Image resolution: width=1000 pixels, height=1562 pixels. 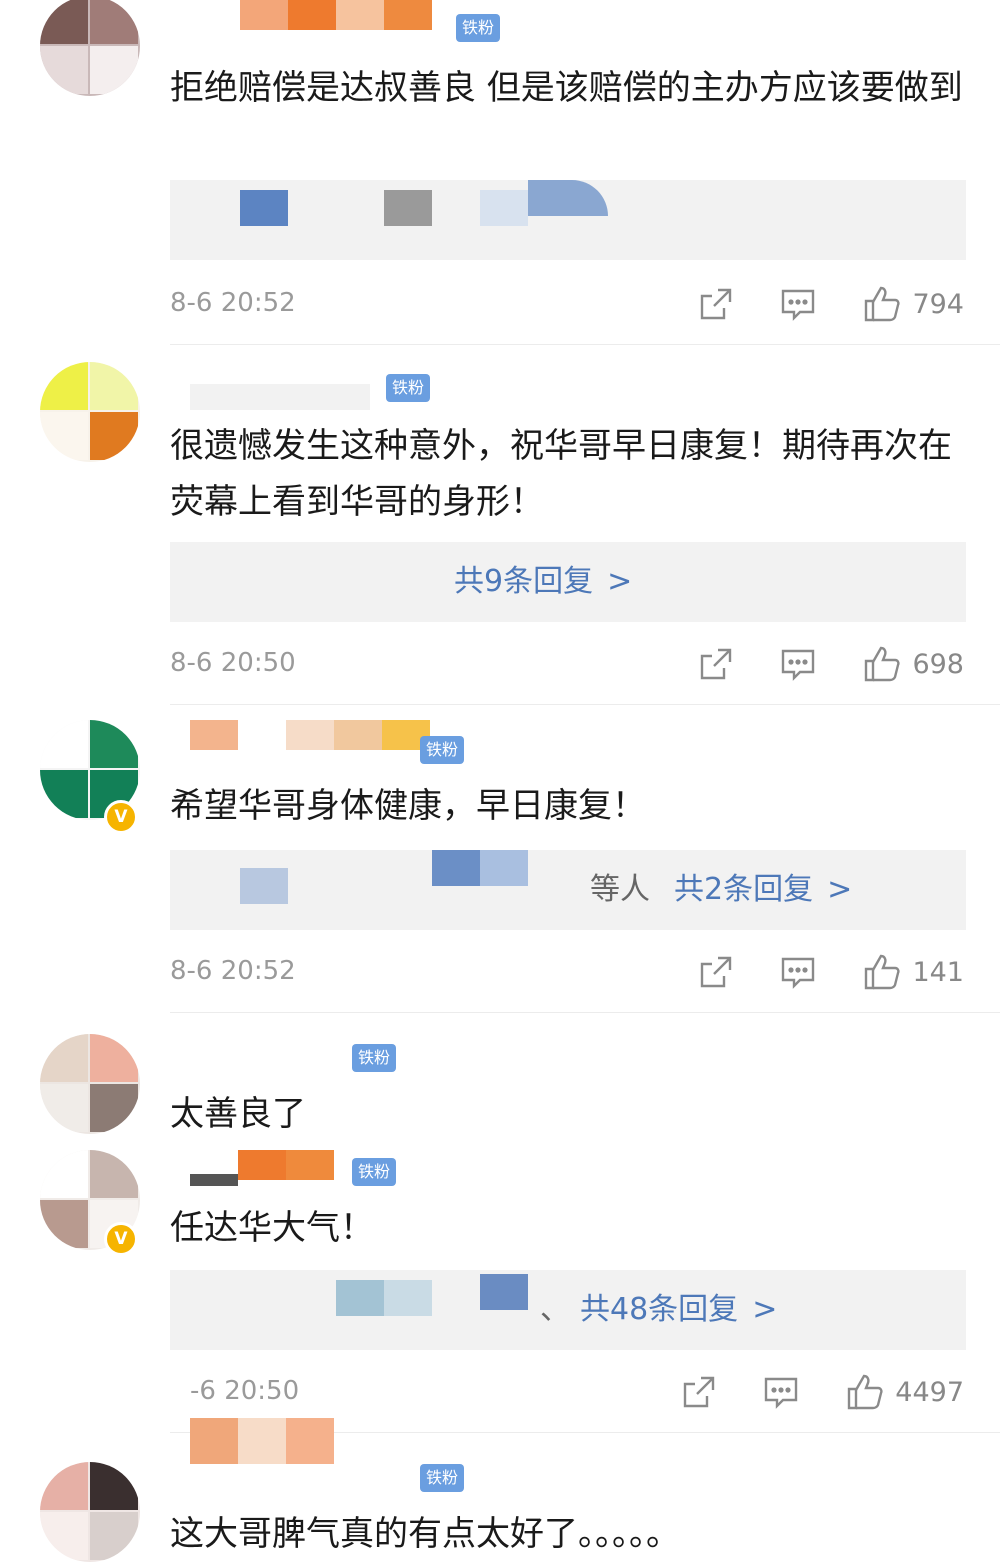 I want to click on reply-users-suffix: 、, so click(x=555, y=1309).